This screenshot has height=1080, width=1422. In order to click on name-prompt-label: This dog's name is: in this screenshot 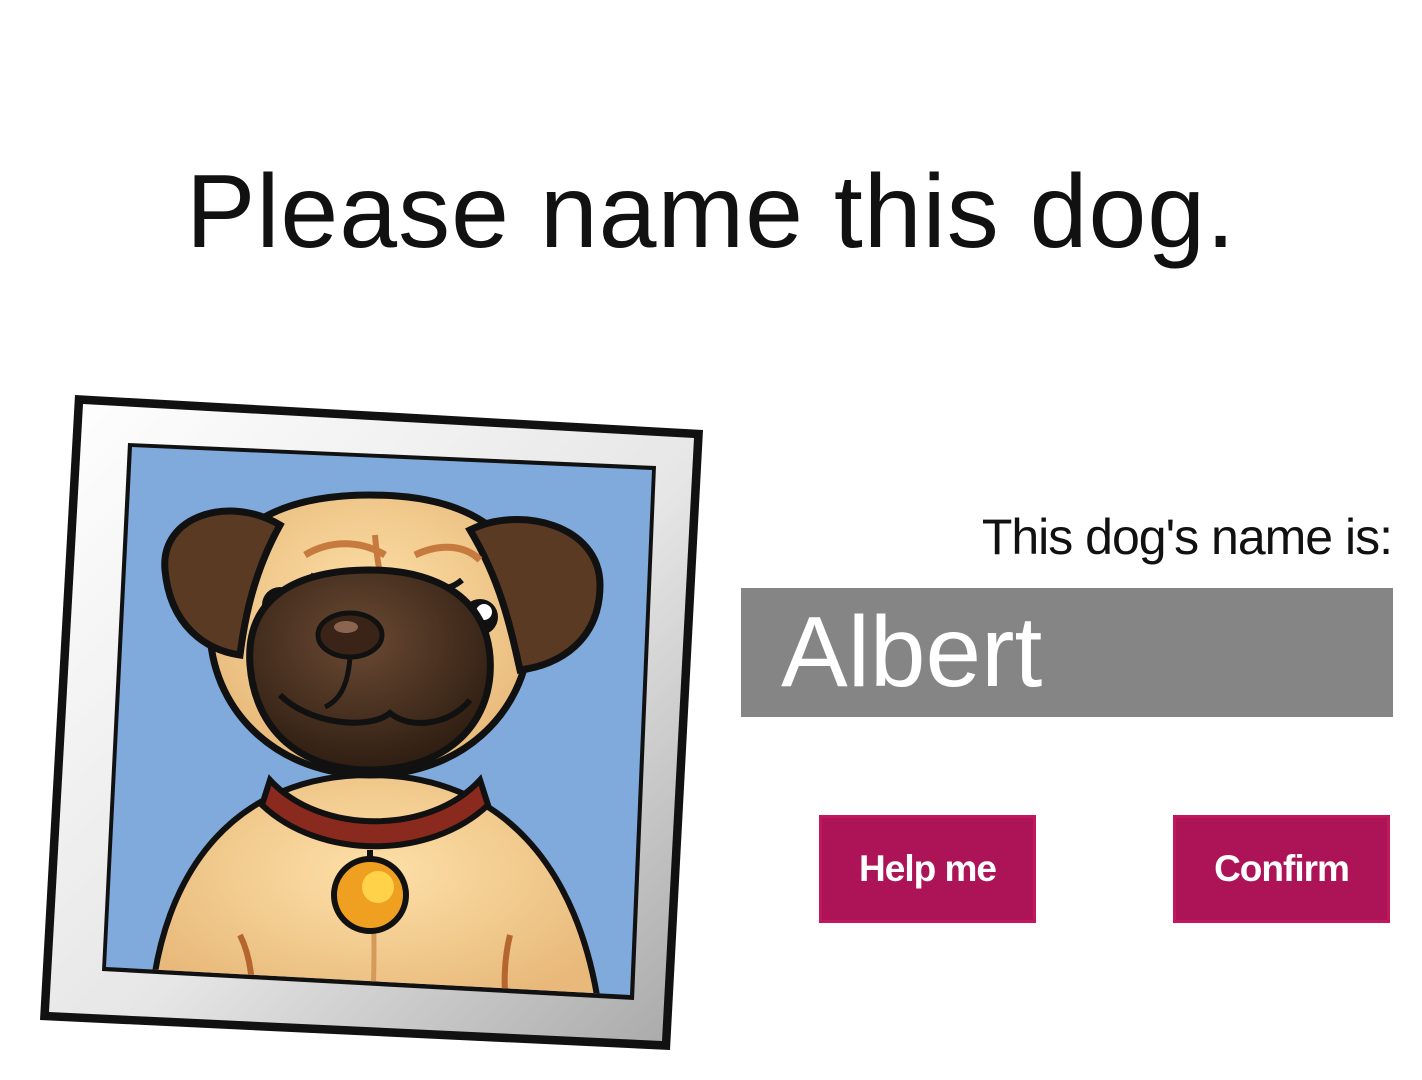, I will do `click(1187, 537)`.